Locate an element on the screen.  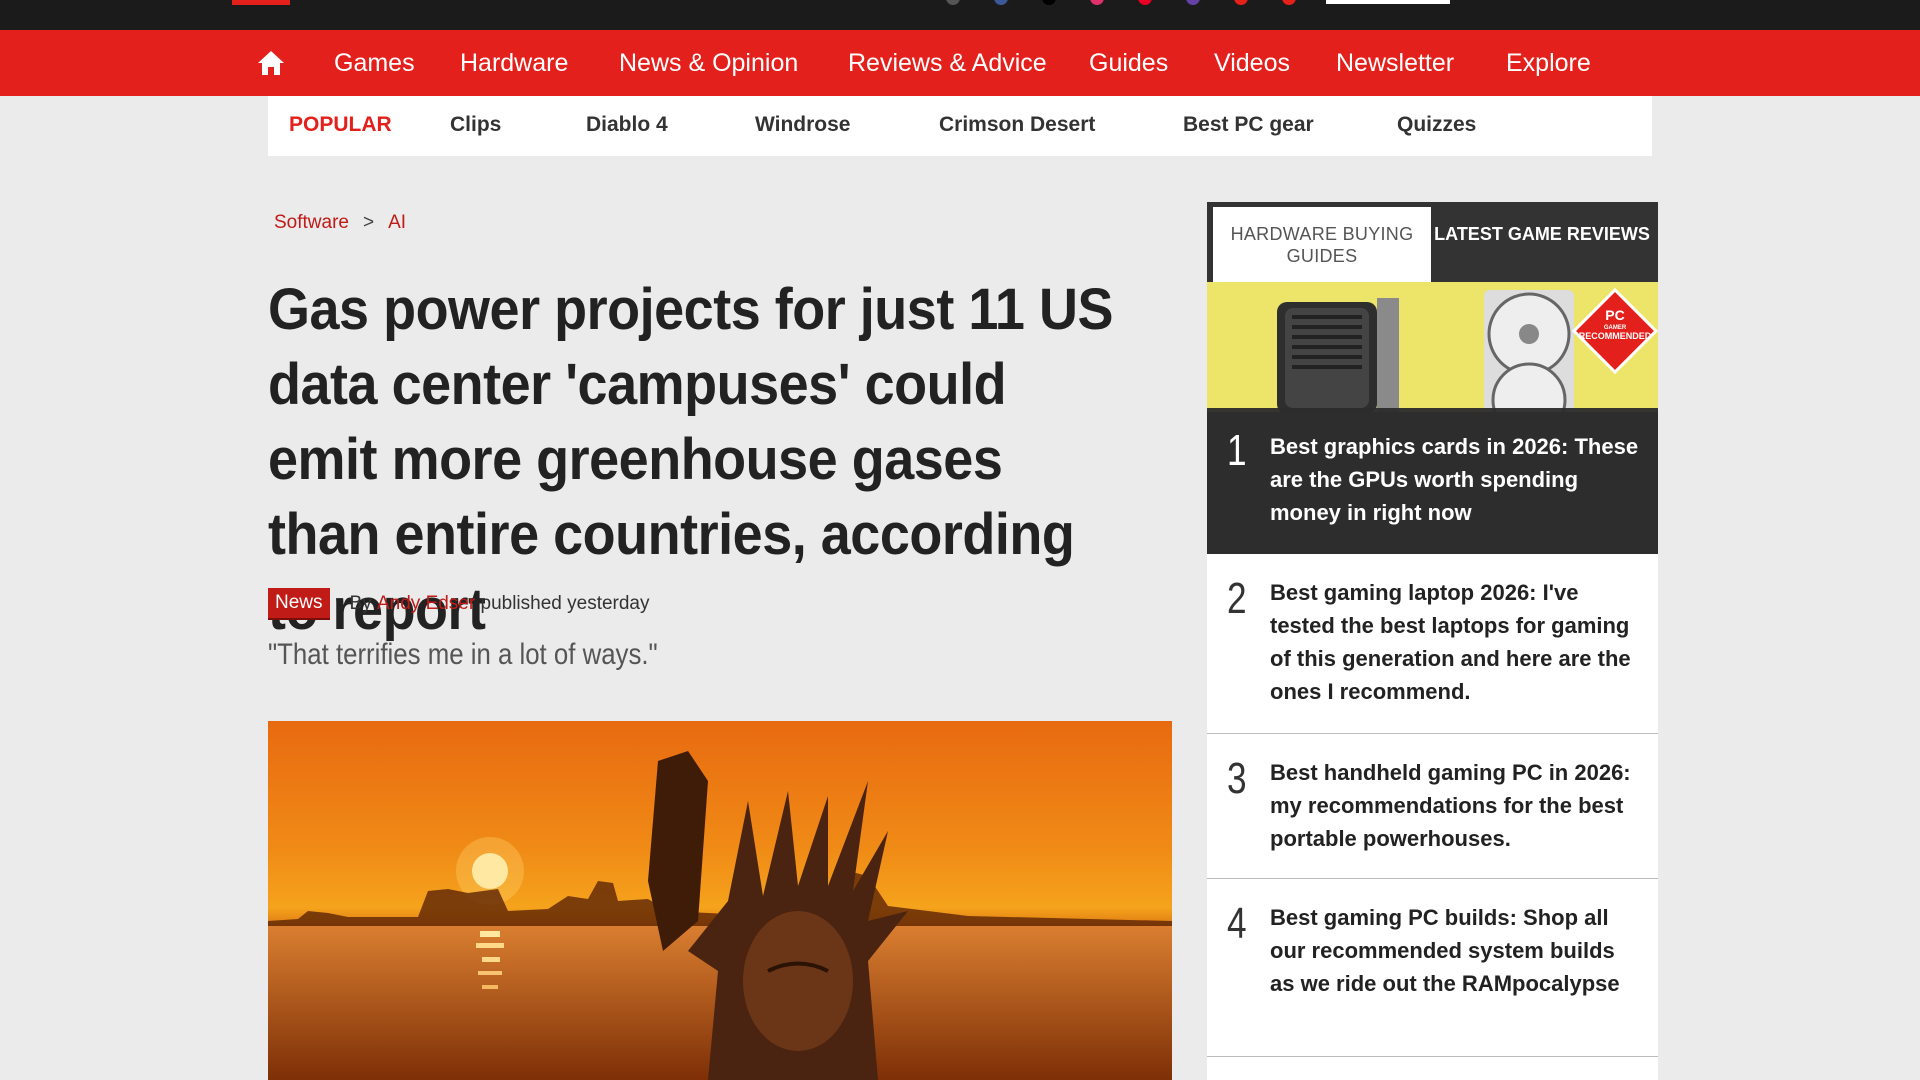
svg-text: PC is located at coordinates (1614, 315).